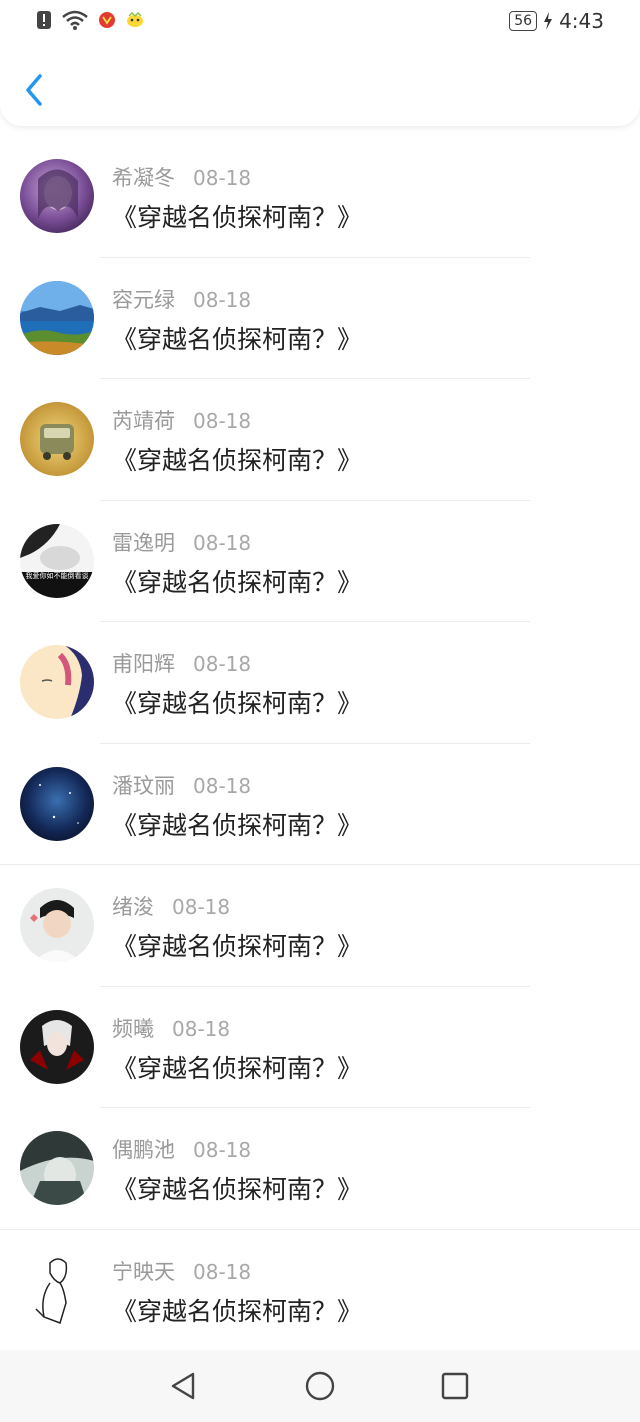 Image resolution: width=640 pixels, height=1422 pixels. I want to click on charging-icon, so click(548, 21).